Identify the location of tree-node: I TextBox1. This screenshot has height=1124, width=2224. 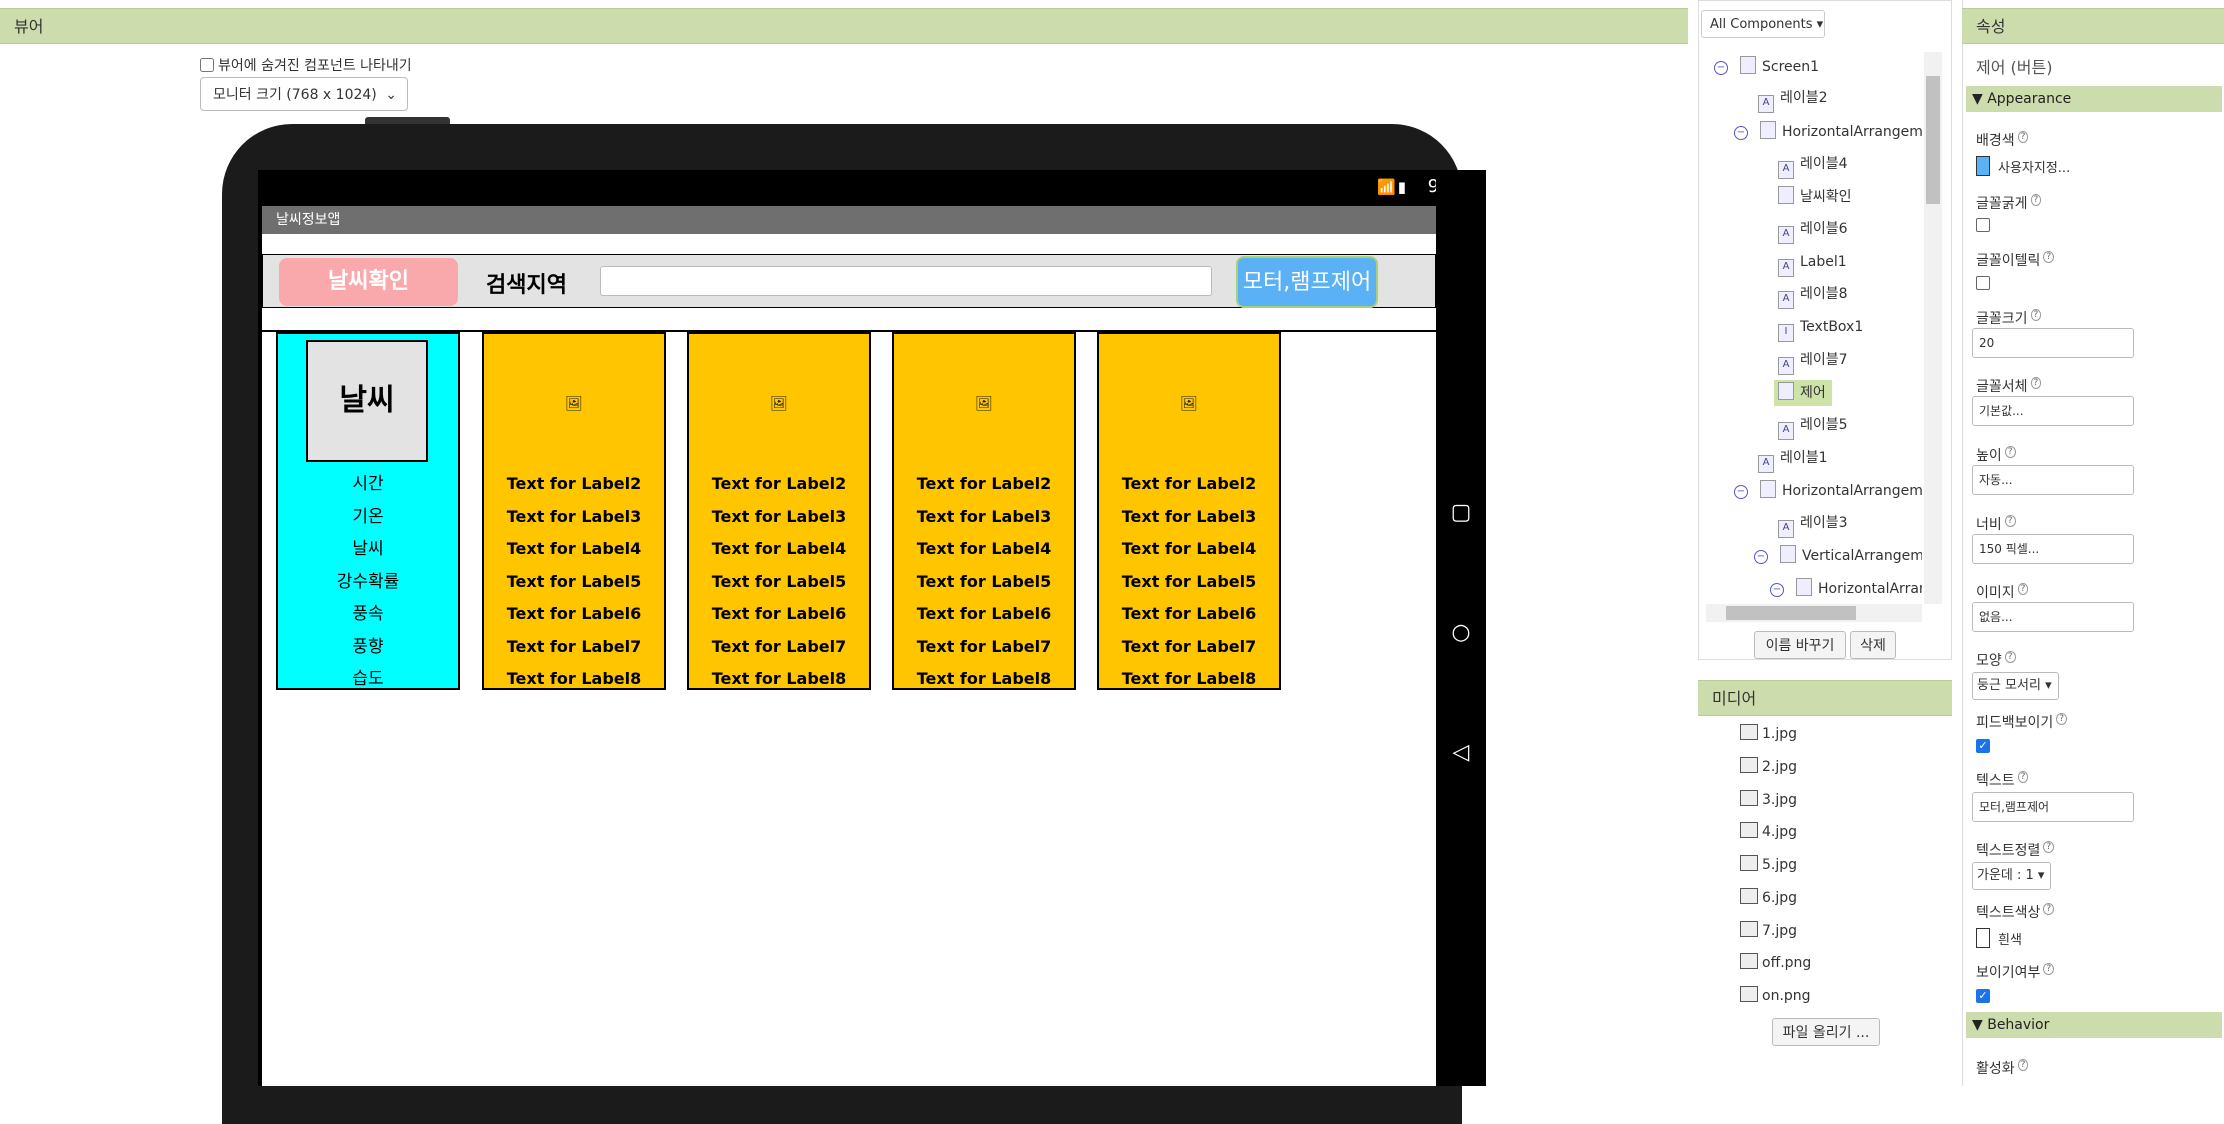
(1820, 329).